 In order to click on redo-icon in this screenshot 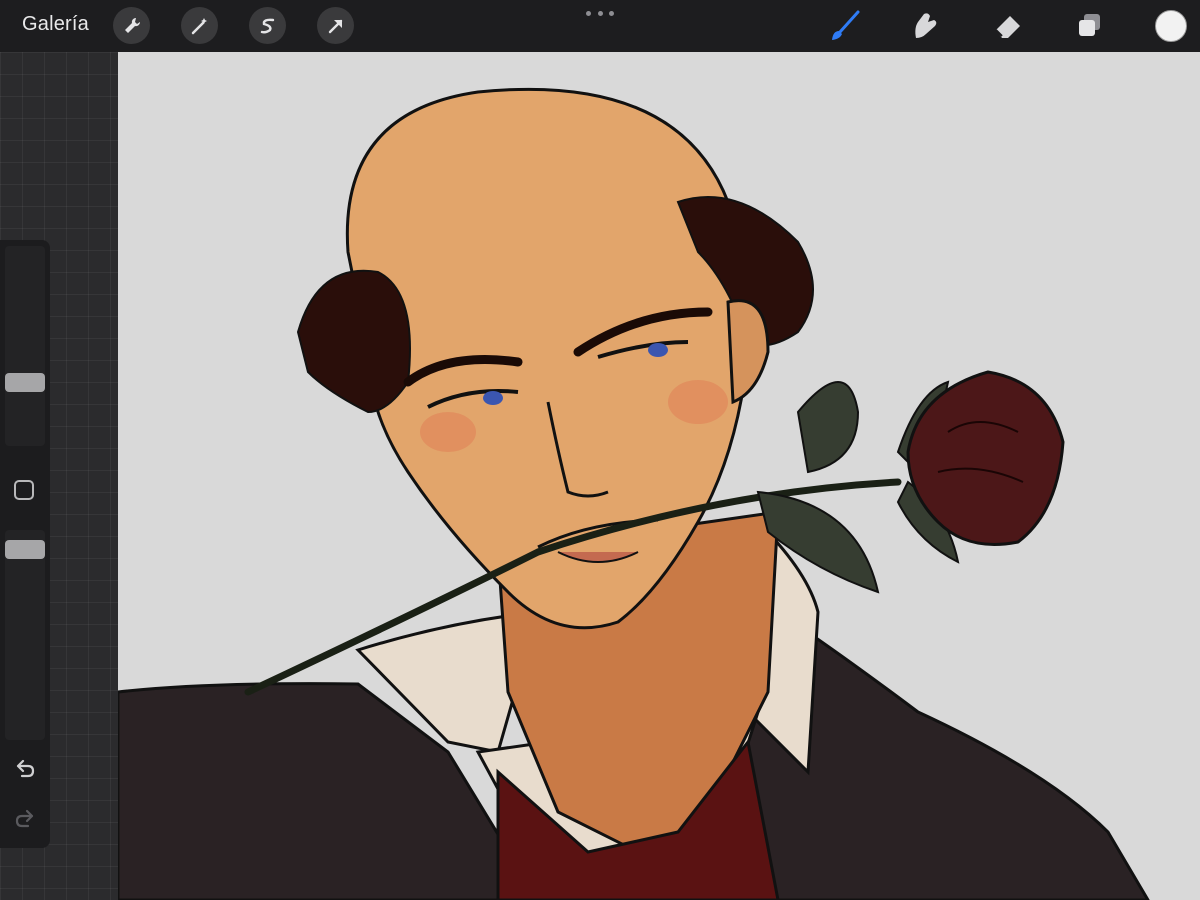, I will do `click(25, 819)`.